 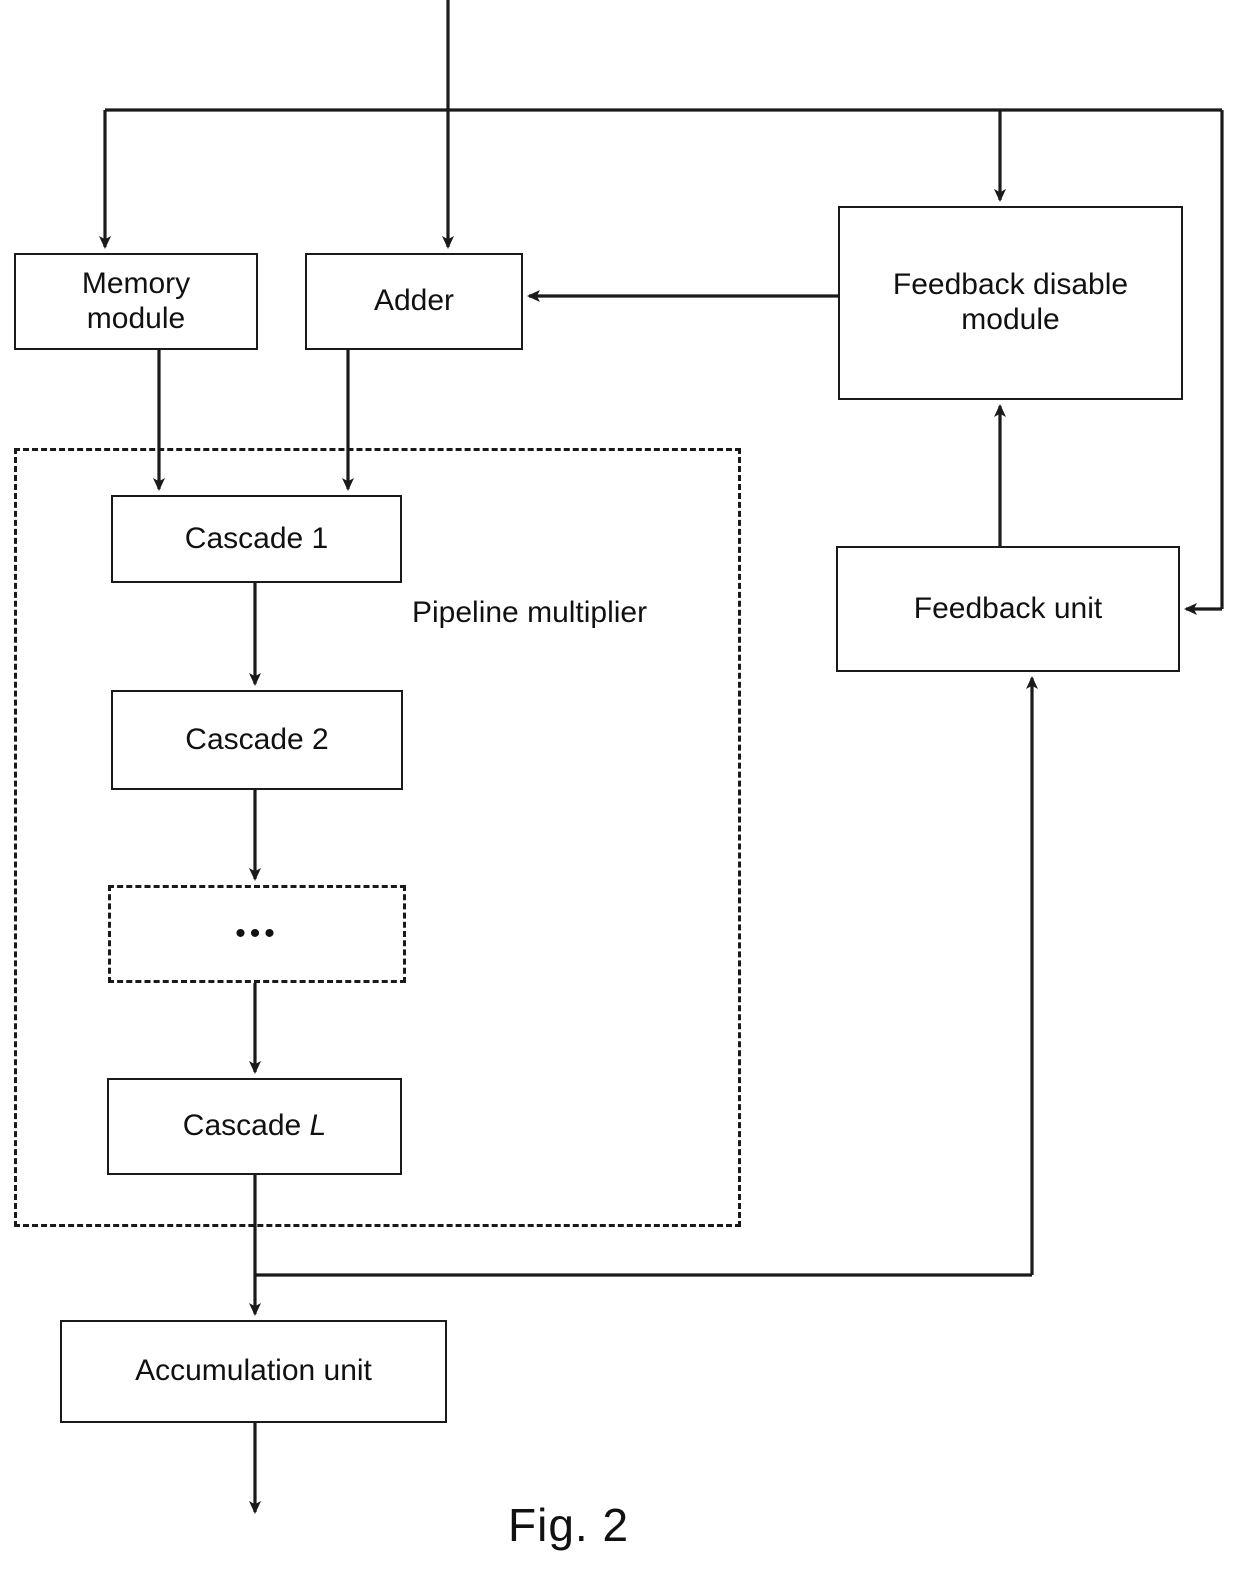 What do you see at coordinates (136, 283) in the screenshot?
I see `memory-module-label-line1: Memory` at bounding box center [136, 283].